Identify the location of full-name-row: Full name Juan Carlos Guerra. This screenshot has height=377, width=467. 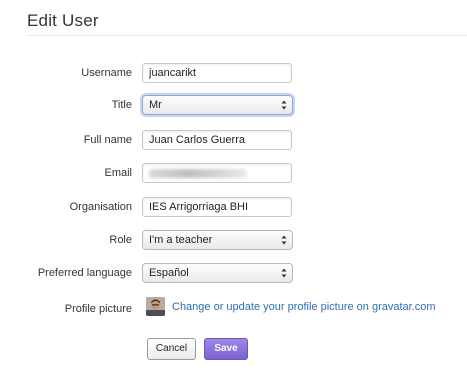
(233, 141).